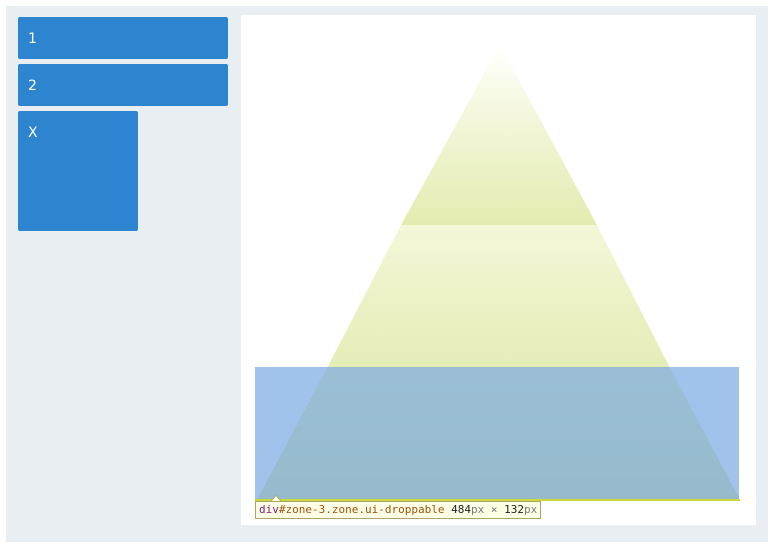  What do you see at coordinates (514, 509) in the screenshot?
I see `tooltip-height-value: 132` at bounding box center [514, 509].